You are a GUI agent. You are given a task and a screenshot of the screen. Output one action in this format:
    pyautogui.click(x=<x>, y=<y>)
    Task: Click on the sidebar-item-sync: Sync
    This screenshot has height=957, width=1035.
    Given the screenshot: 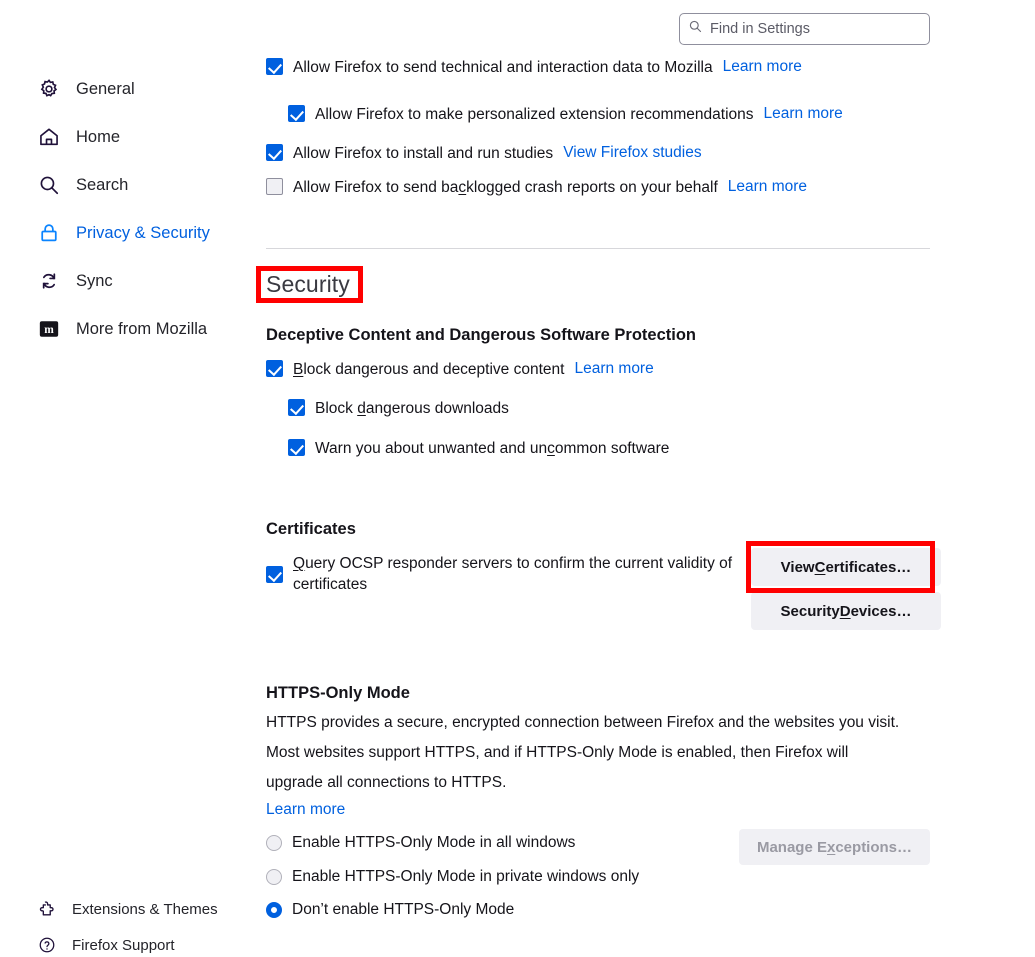 What is the action you would take?
    pyautogui.click(x=75, y=281)
    